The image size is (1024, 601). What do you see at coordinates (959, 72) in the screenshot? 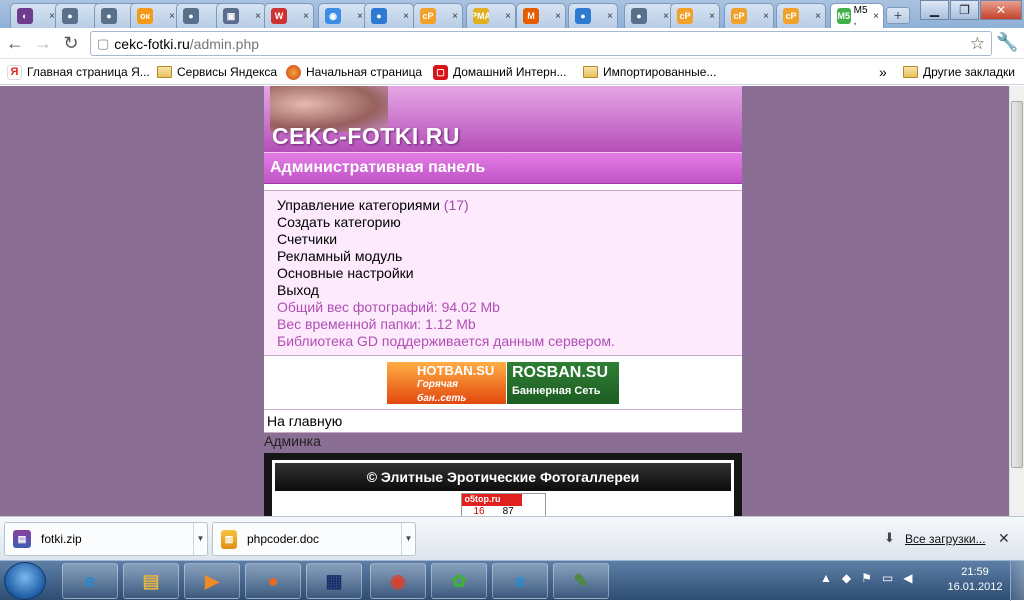
I see `bookmark-other: Другие закладки` at bounding box center [959, 72].